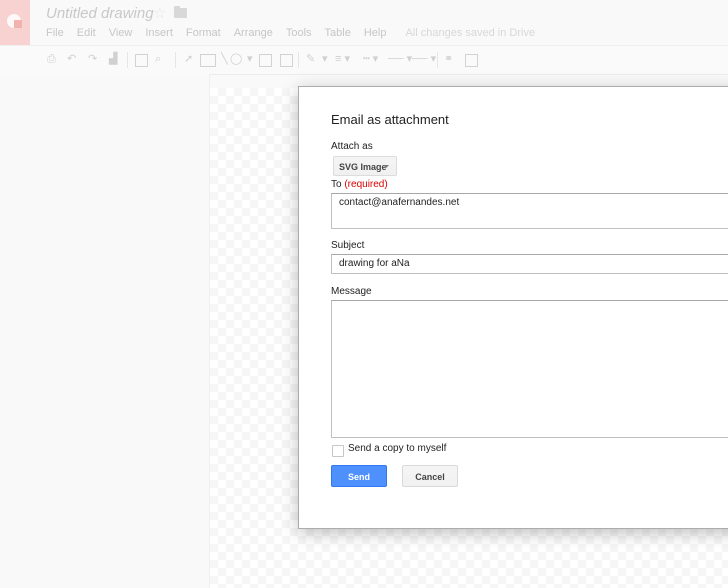  Describe the element at coordinates (352, 146) in the screenshot. I see `attach-as-label: Attach as` at that location.